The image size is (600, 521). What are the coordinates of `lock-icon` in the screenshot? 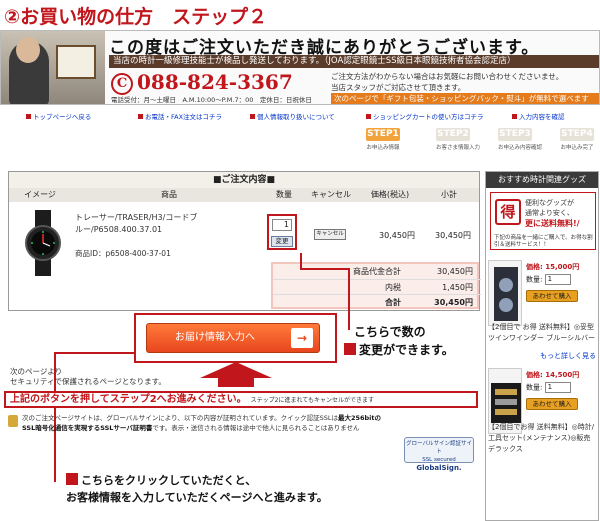 It's located at (13, 421).